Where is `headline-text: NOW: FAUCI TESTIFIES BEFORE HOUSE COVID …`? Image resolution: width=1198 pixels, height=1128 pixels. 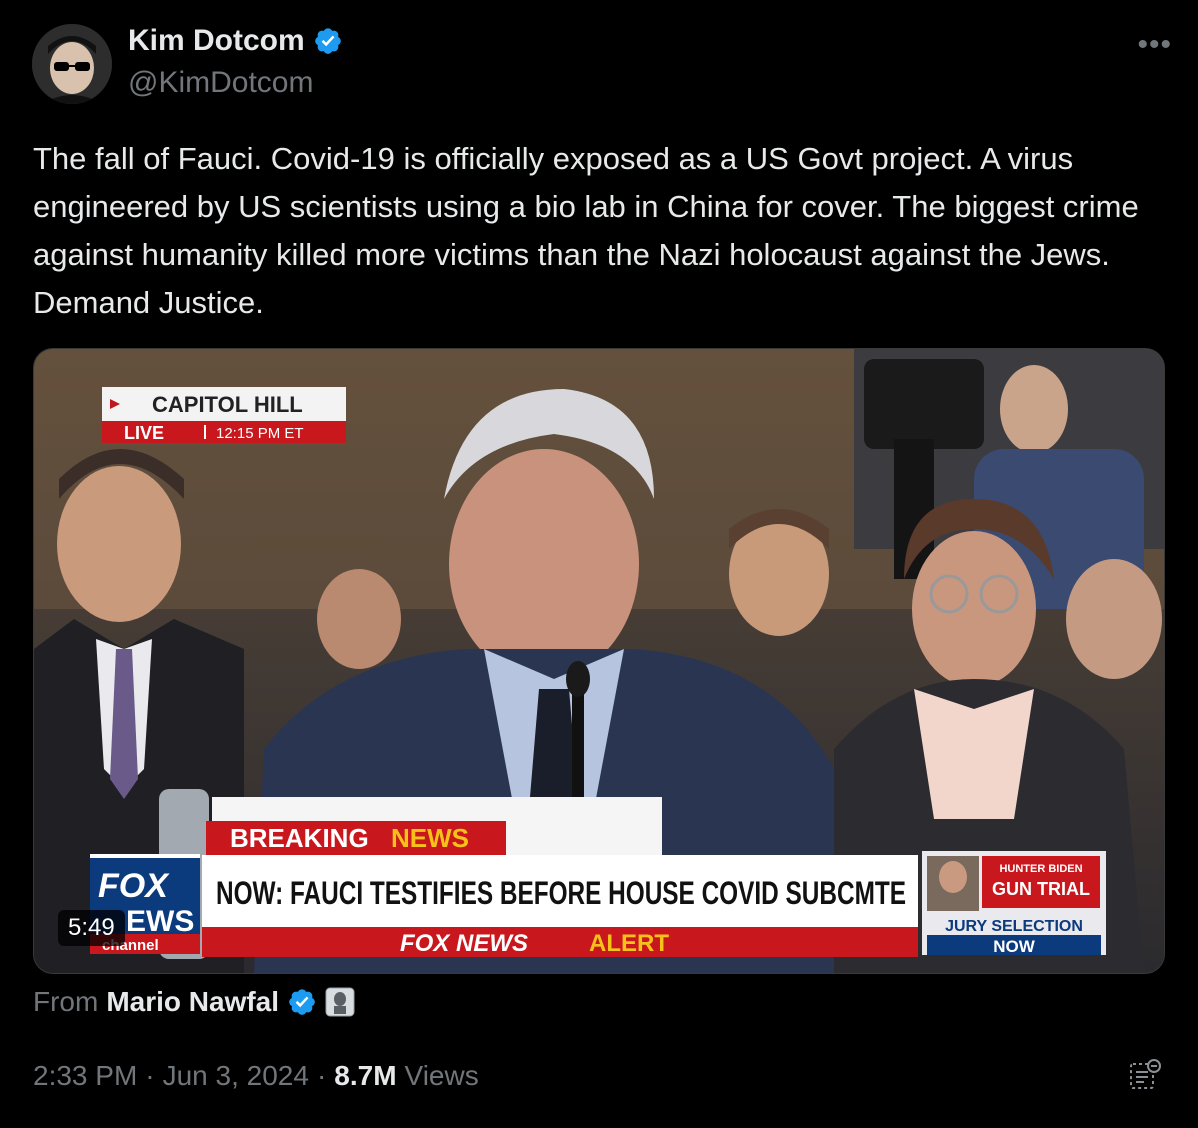
headline-text: NOW: FAUCI TESTIFIES BEFORE HOUSE COVID … is located at coordinates (561, 893).